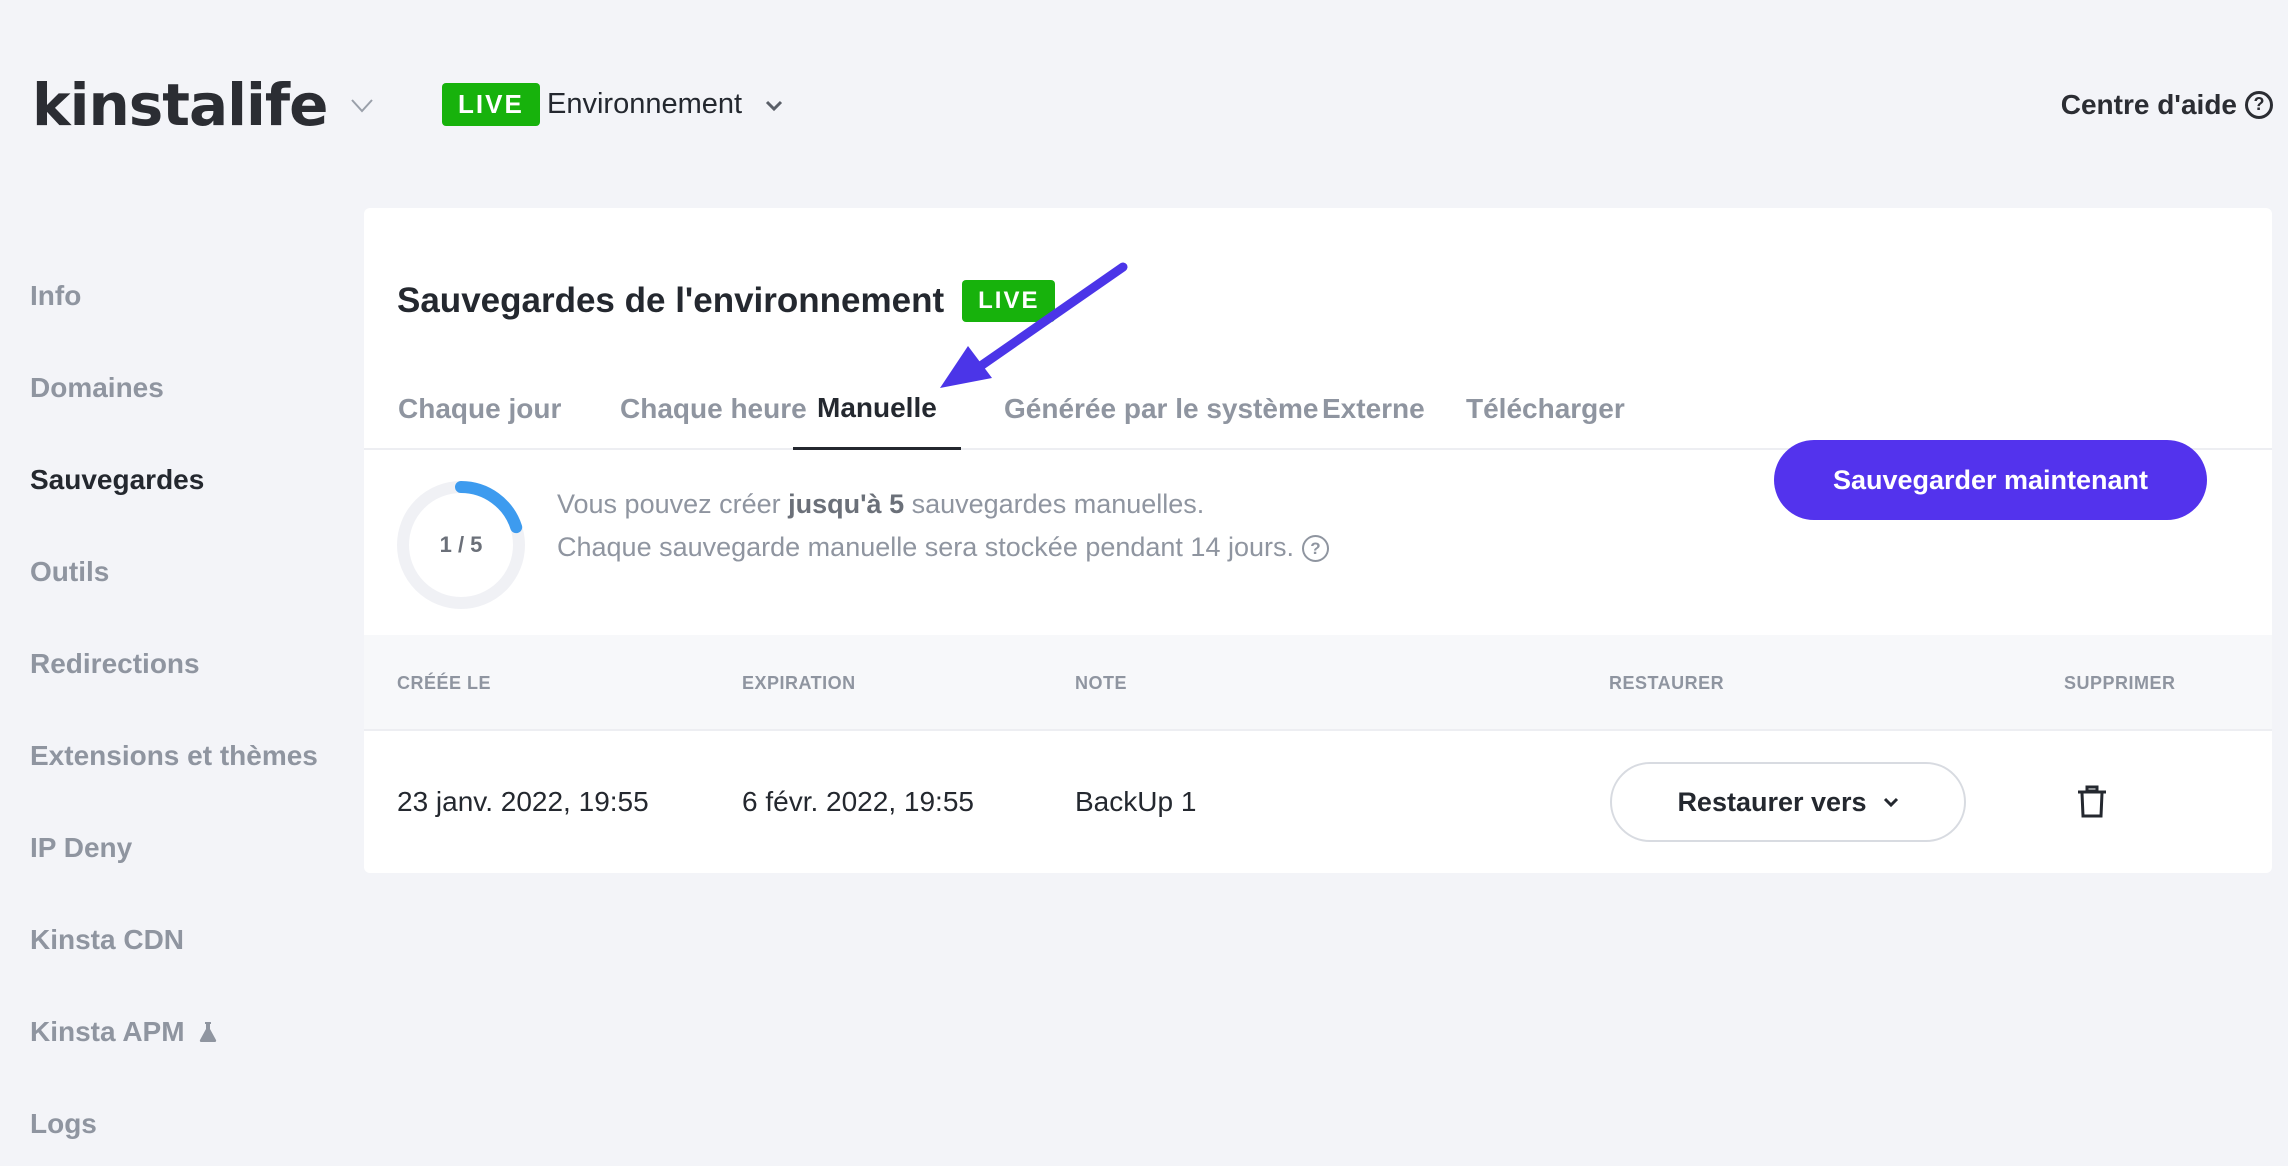 This screenshot has width=2288, height=1166. Describe the element at coordinates (2092, 802) in the screenshot. I see `trash-icon` at that location.